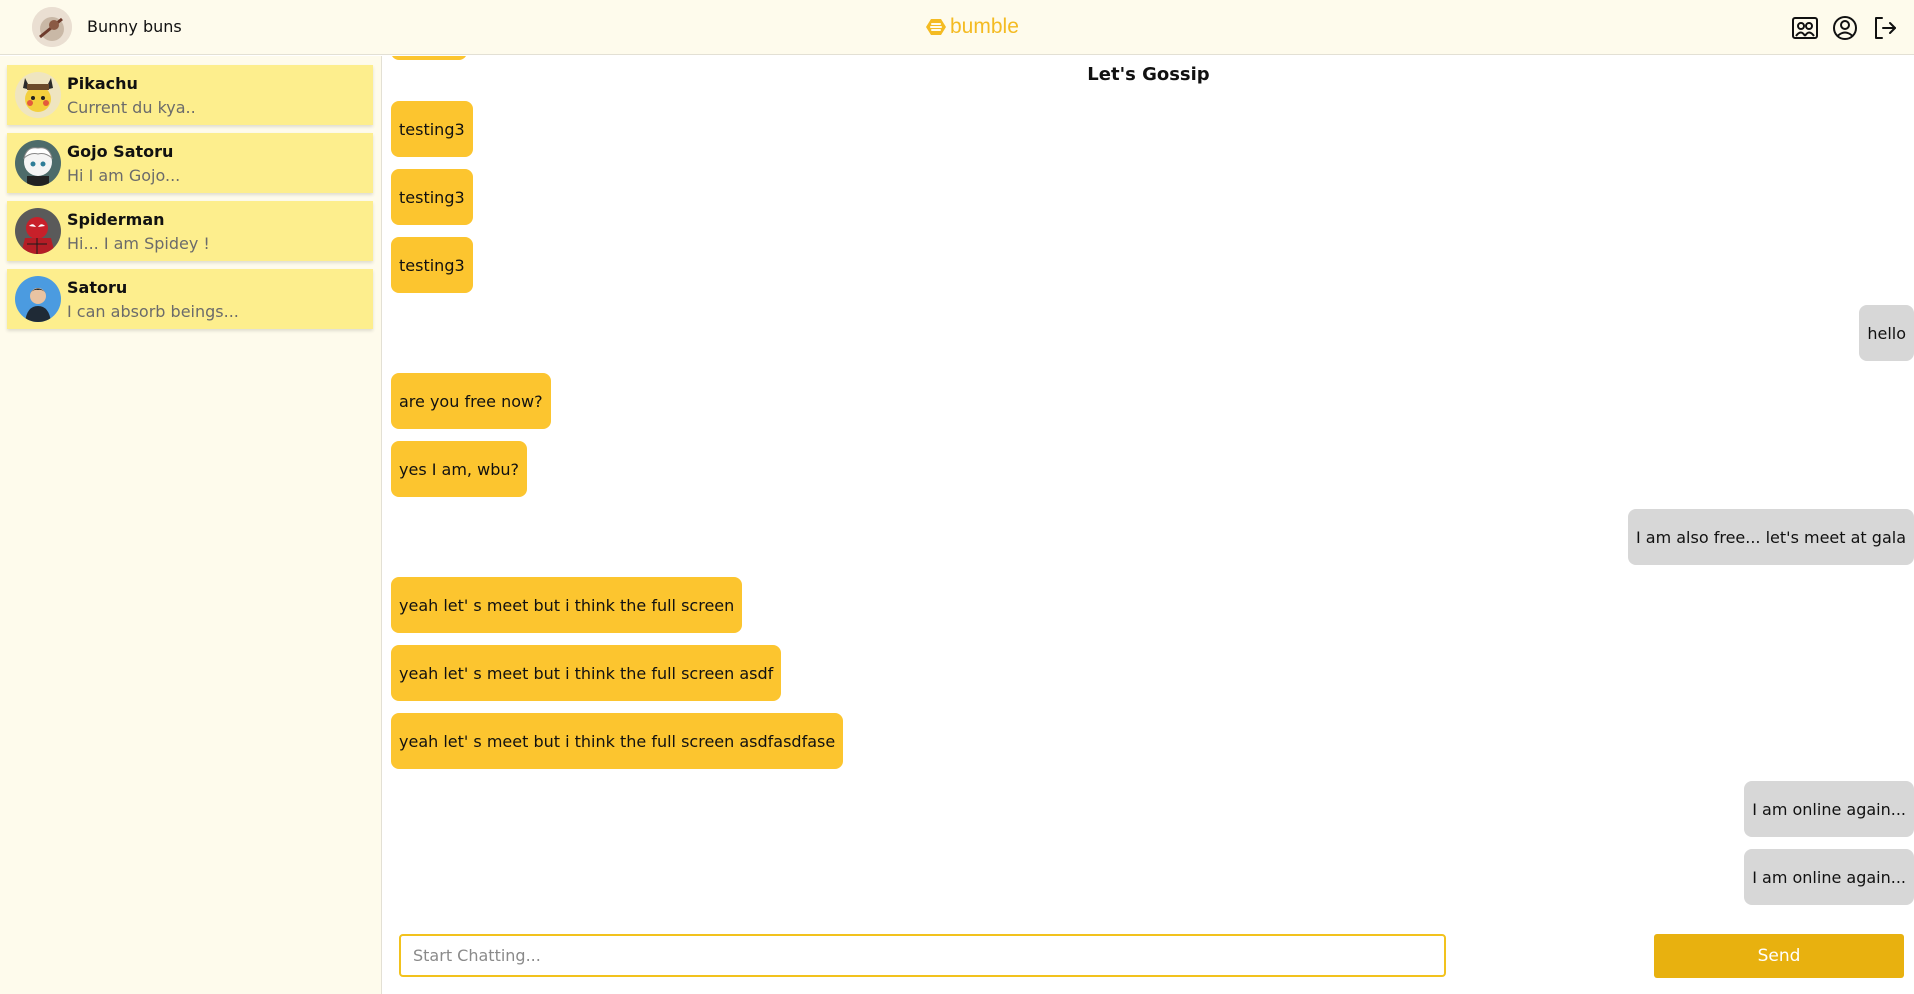 This screenshot has width=1914, height=994. I want to click on pikachu-avatar, so click(38, 95).